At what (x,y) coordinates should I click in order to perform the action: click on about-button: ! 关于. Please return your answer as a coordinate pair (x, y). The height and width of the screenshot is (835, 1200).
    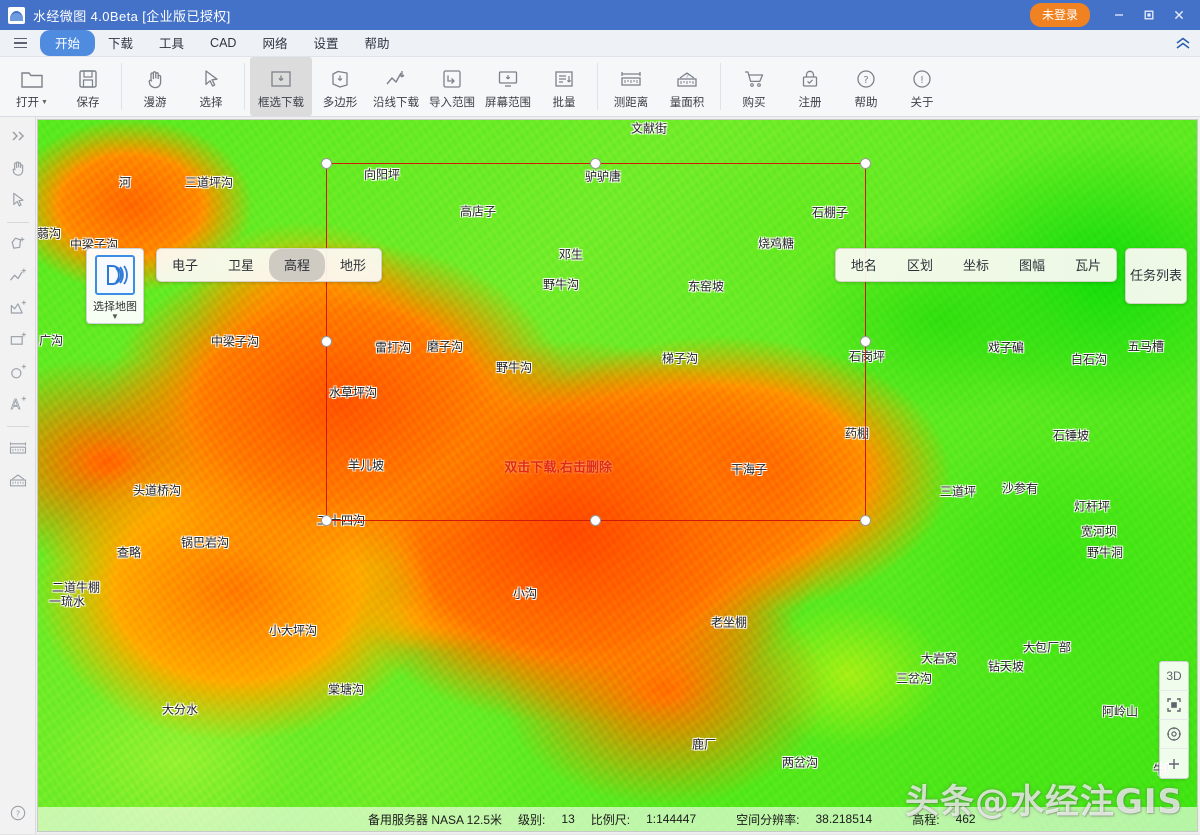
    Looking at the image, I should click on (922, 86).